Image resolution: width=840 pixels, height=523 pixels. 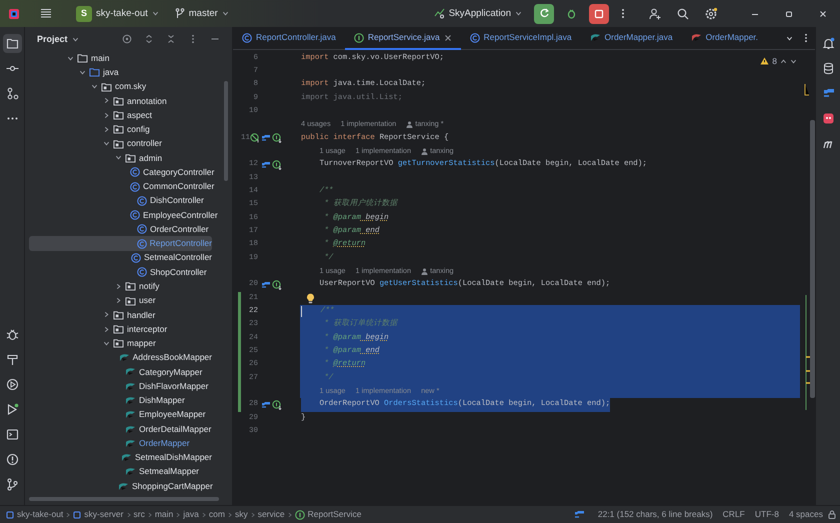 I want to click on tree-row: ShopController, so click(x=120, y=272).